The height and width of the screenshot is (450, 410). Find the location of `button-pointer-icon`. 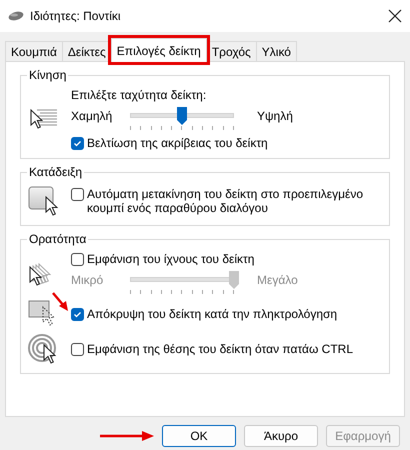

button-pointer-icon is located at coordinates (44, 201).